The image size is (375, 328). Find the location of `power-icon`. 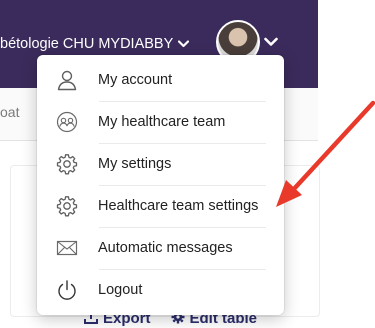

power-icon is located at coordinates (67, 290).